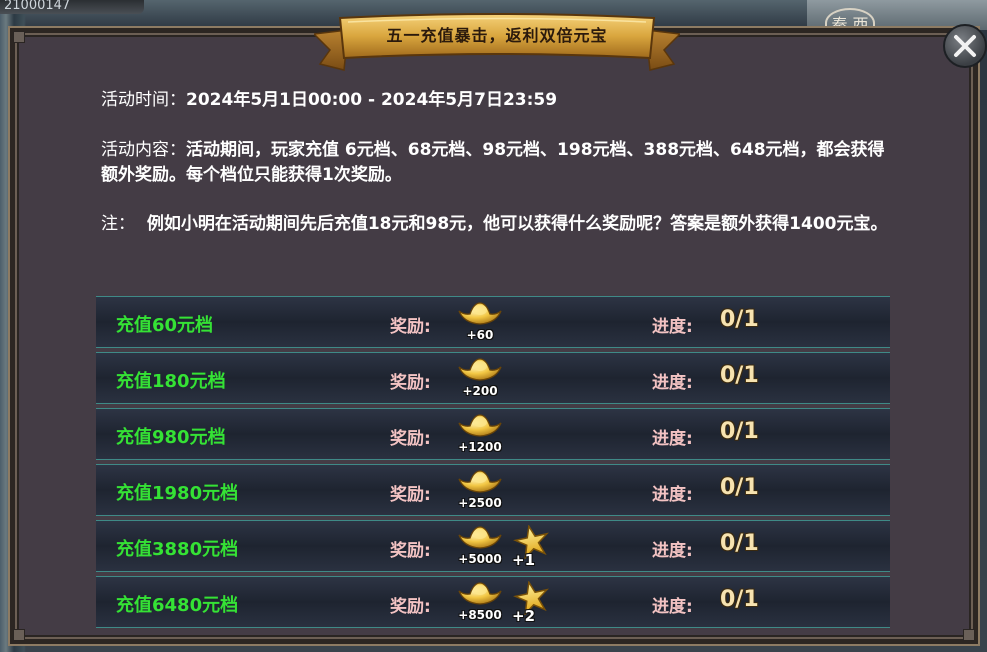 This screenshot has height=652, width=987. I want to click on reward-tier-row: 充值1980元档 奖励: +2500 进度: 0/1, so click(493, 490).